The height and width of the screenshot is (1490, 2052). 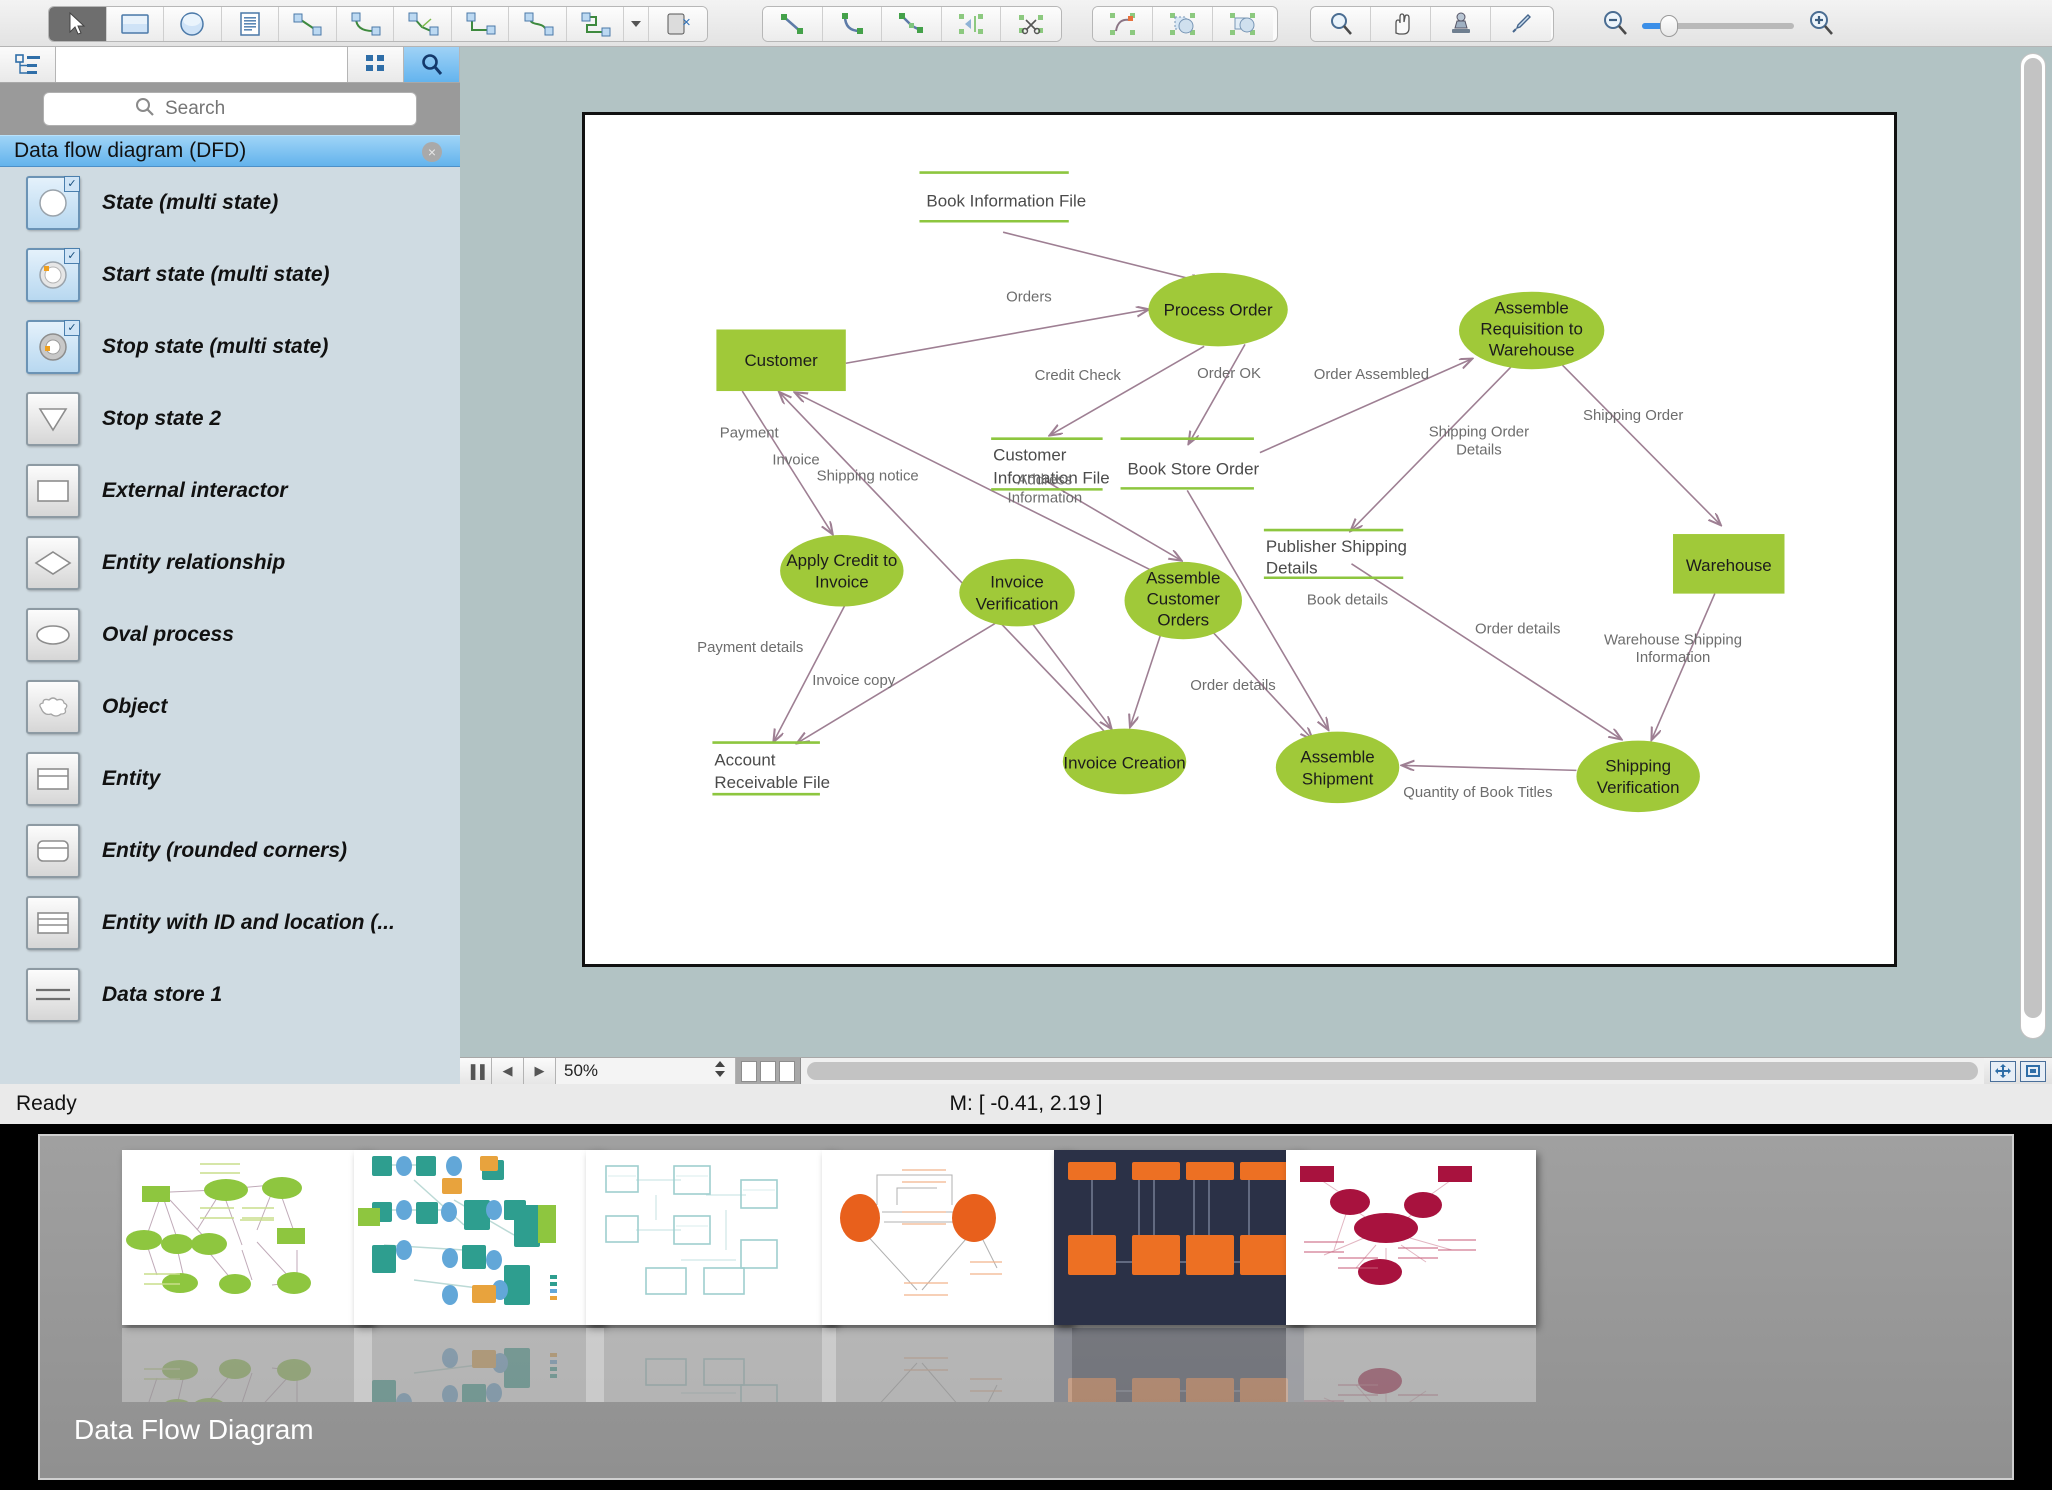 What do you see at coordinates (225, 850) in the screenshot?
I see `shape-item-label: Entity (rounded corners)` at bounding box center [225, 850].